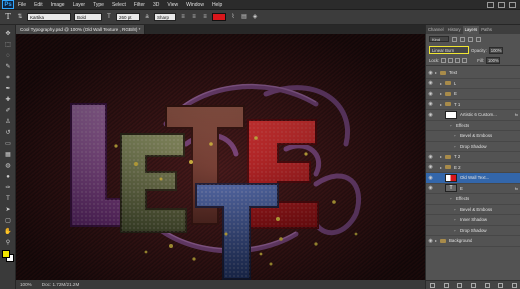 Image resolution: width=520 pixels, height=289 pixels. What do you see at coordinates (8, 122) in the screenshot?
I see `clone-stamp-tool-icon: ♙` at bounding box center [8, 122].